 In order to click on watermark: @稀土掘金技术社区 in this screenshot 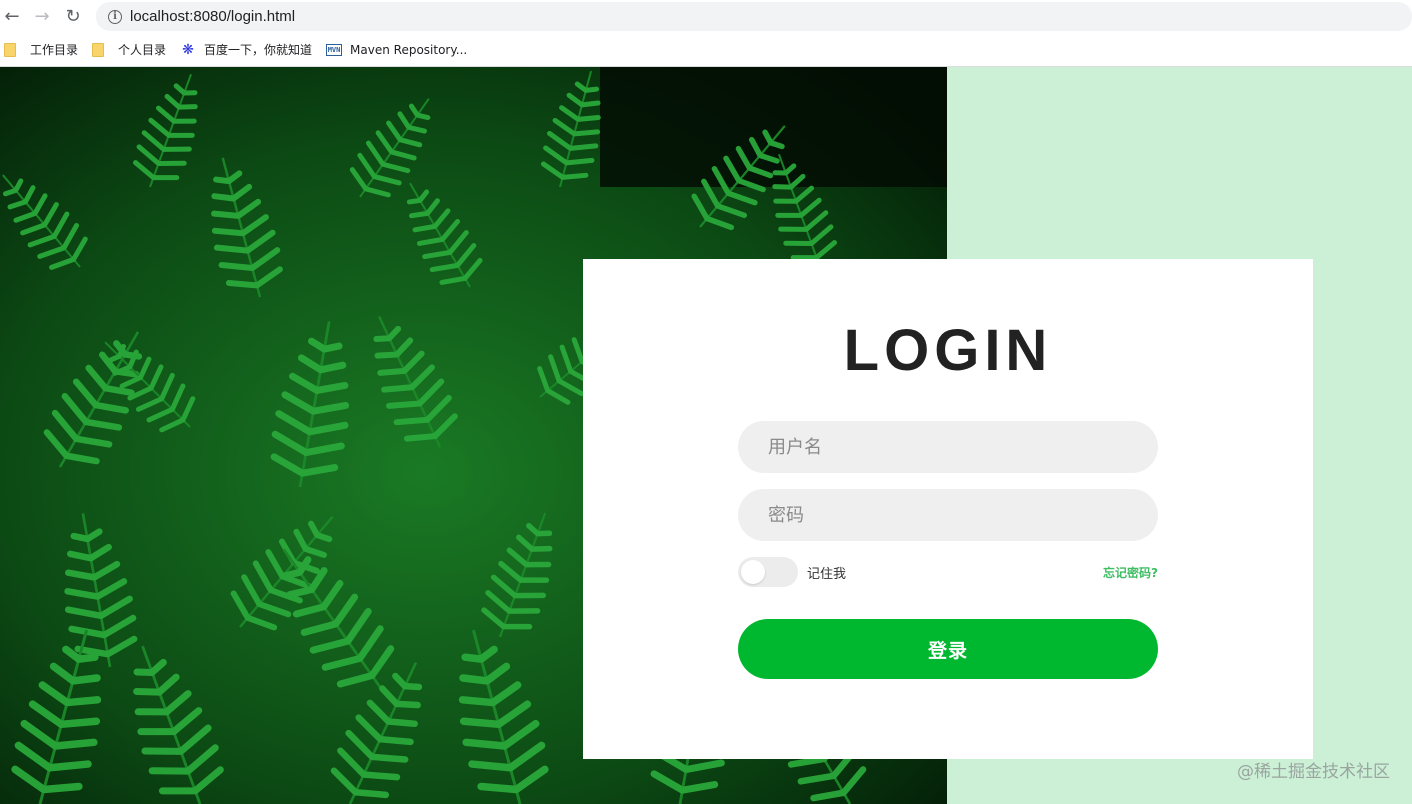, I will do `click(1313, 772)`.